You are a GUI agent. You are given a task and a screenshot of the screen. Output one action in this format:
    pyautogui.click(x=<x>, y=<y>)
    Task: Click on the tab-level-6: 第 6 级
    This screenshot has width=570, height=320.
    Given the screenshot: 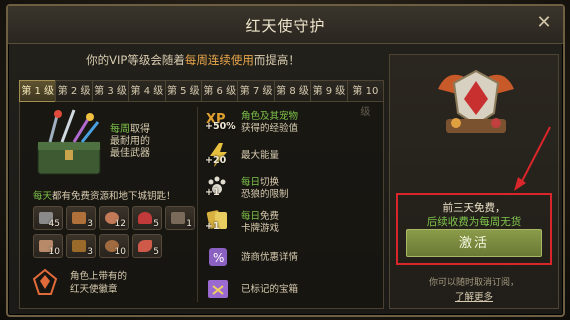 What is the action you would take?
    pyautogui.click(x=219, y=91)
    